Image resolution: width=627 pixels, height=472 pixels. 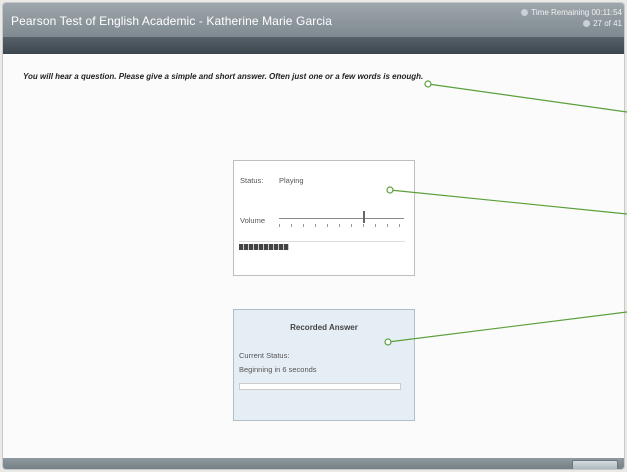 I want to click on recorder-title: Recorded Answer, so click(x=324, y=327).